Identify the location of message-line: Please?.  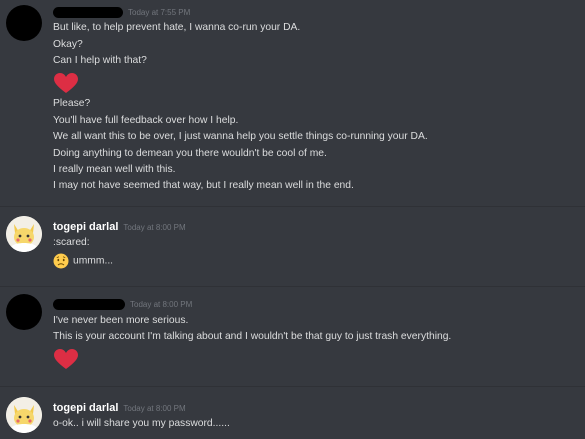
(72, 103).